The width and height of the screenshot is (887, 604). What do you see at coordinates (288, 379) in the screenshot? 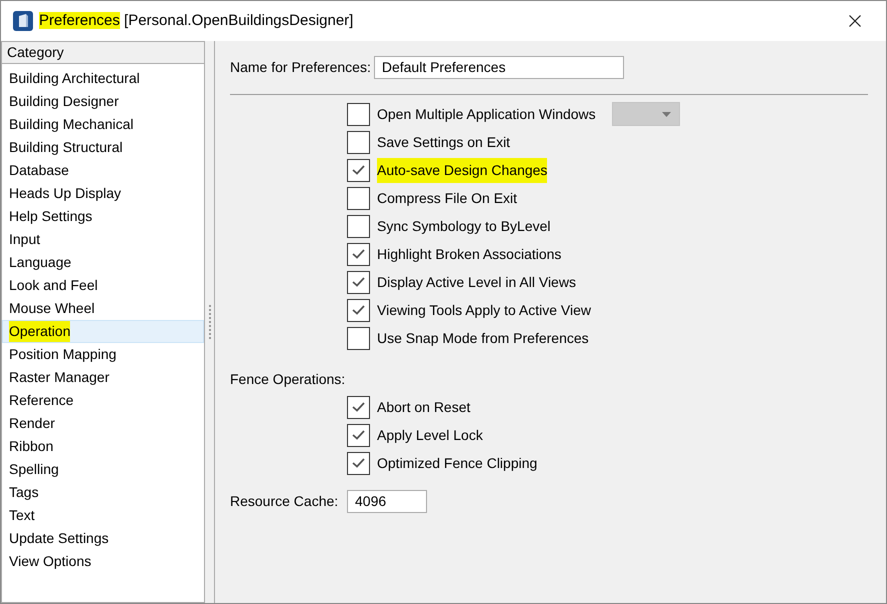
I see `section-label: Fence Operations:` at bounding box center [288, 379].